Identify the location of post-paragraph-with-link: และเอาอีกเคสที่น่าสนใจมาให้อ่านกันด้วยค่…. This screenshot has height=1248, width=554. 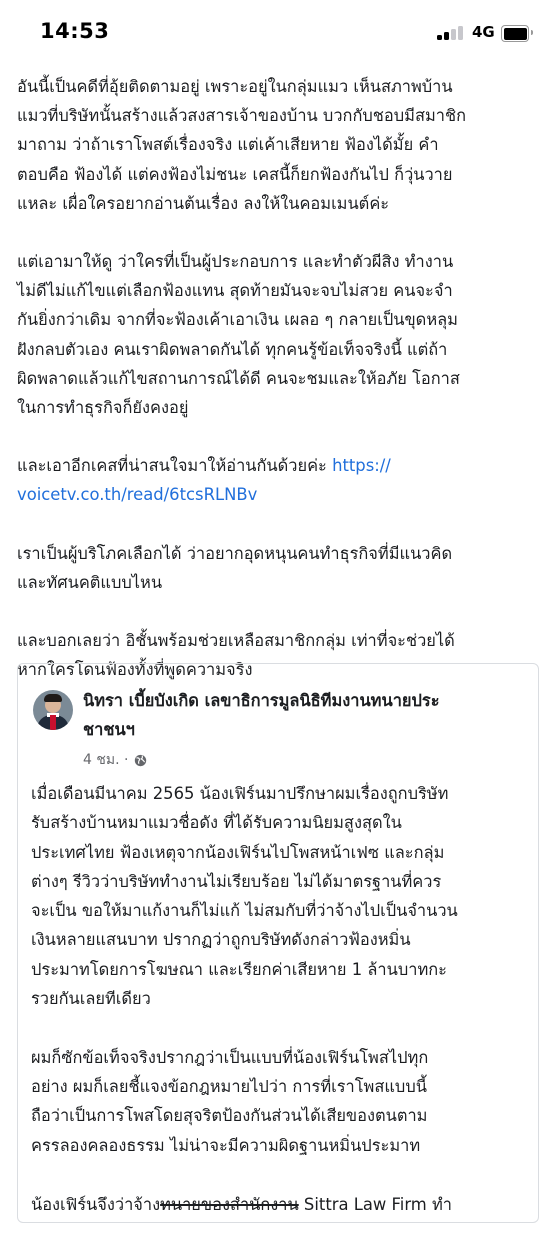
(279, 480).